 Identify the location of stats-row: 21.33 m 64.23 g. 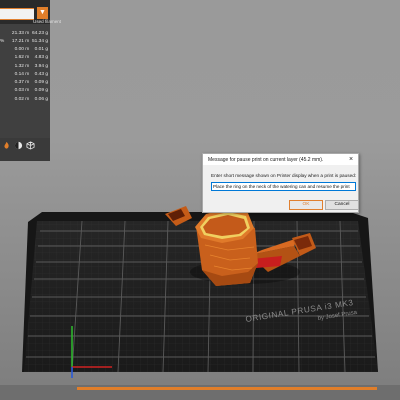
(25, 33).